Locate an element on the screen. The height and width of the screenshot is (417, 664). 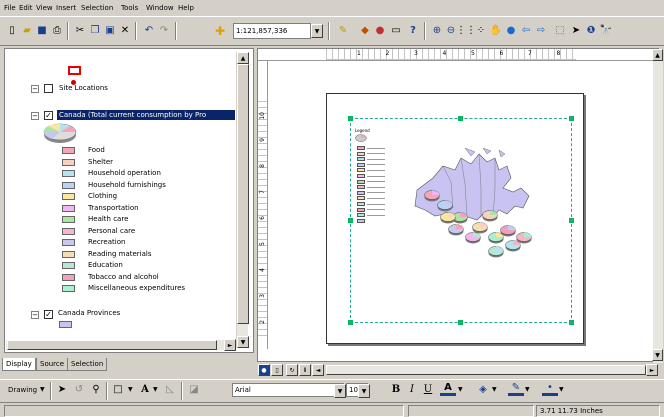
paste-icon: ▣ is located at coordinates (110, 31).